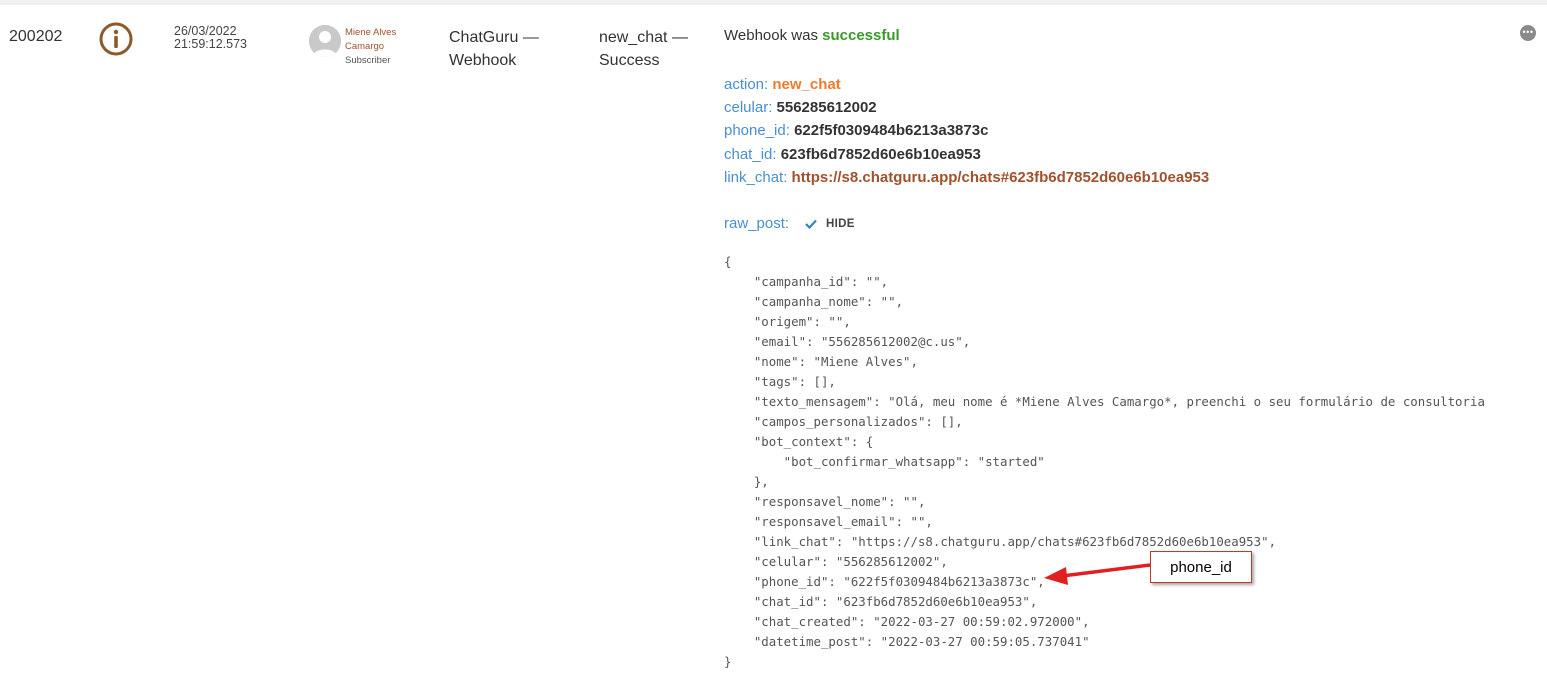 The width and height of the screenshot is (1547, 690). Describe the element at coordinates (744, 84) in the screenshot. I see `field-key: action` at that location.